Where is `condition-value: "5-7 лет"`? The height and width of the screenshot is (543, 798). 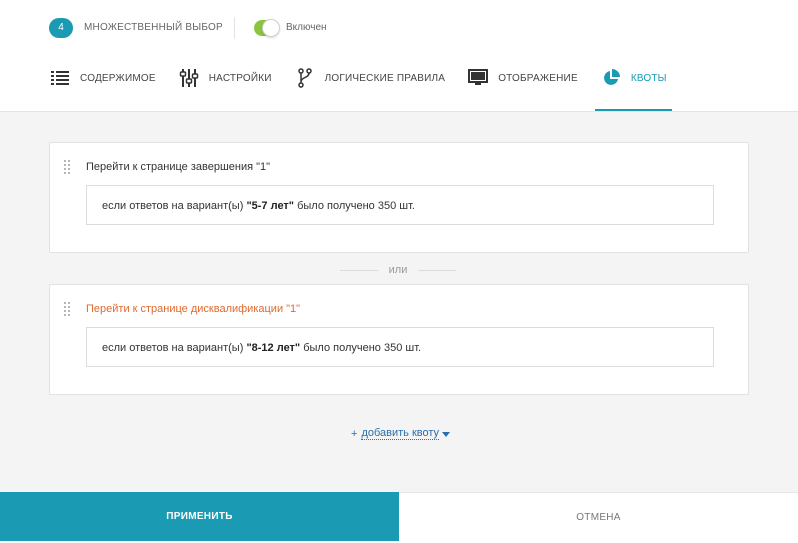 condition-value: "5-7 лет" is located at coordinates (270, 206).